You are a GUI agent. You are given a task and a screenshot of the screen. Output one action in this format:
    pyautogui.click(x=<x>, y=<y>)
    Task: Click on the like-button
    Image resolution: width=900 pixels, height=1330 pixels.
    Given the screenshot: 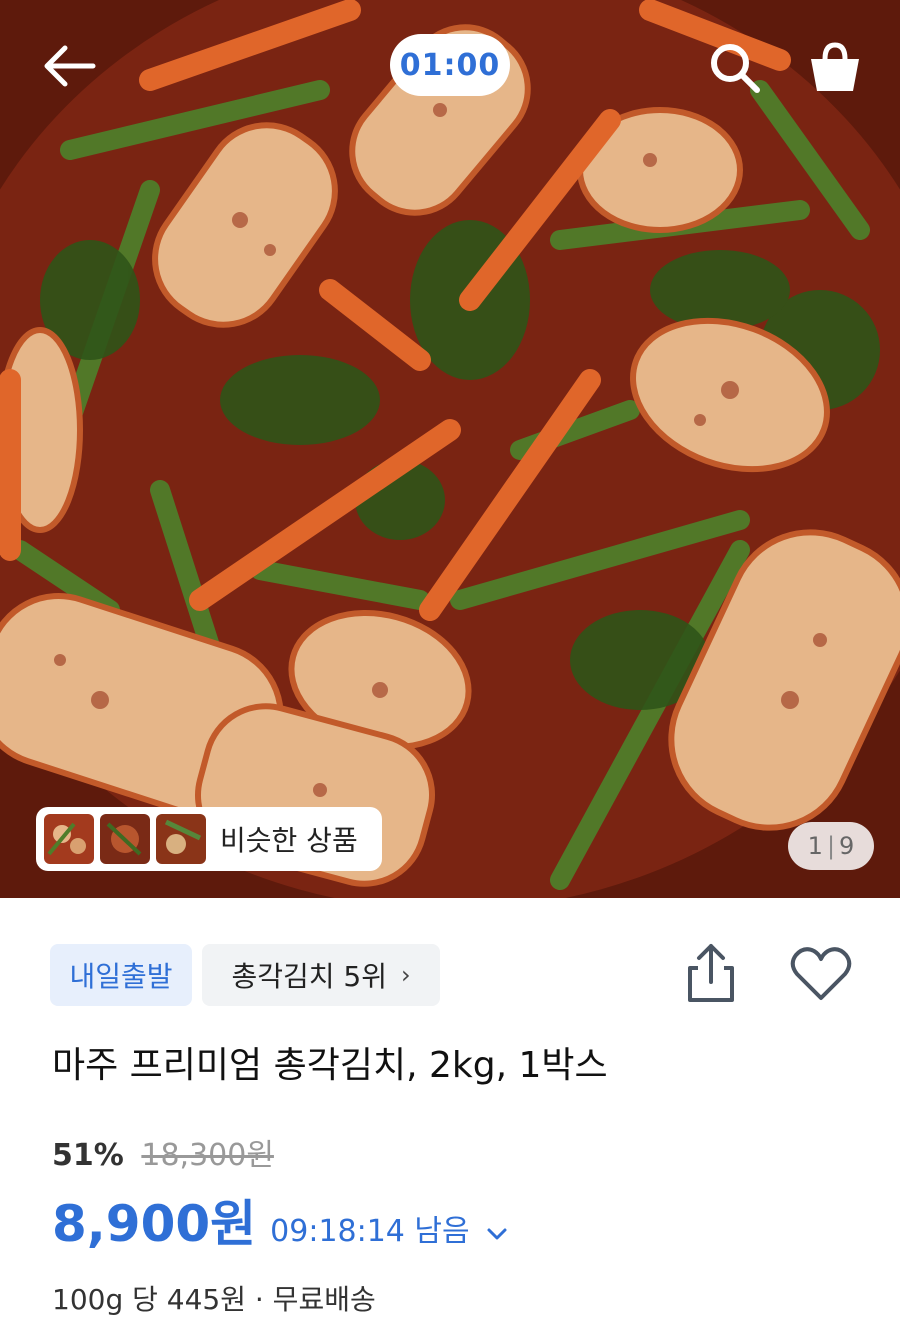 What is the action you would take?
    pyautogui.click(x=821, y=974)
    